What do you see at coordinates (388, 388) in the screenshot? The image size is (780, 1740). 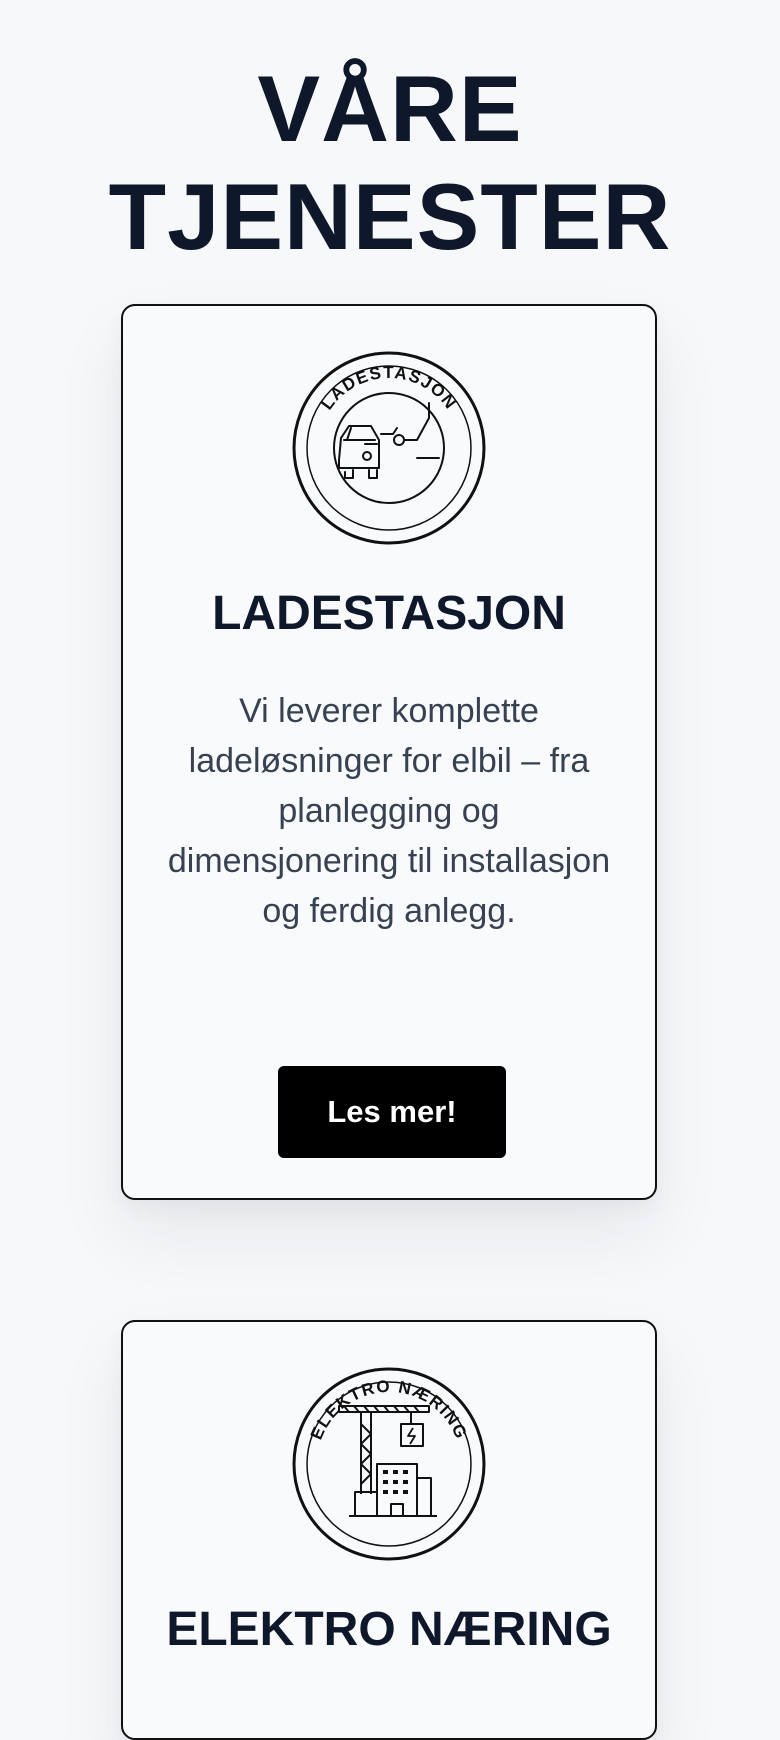 I see `badge-label: LADESTASJON` at bounding box center [388, 388].